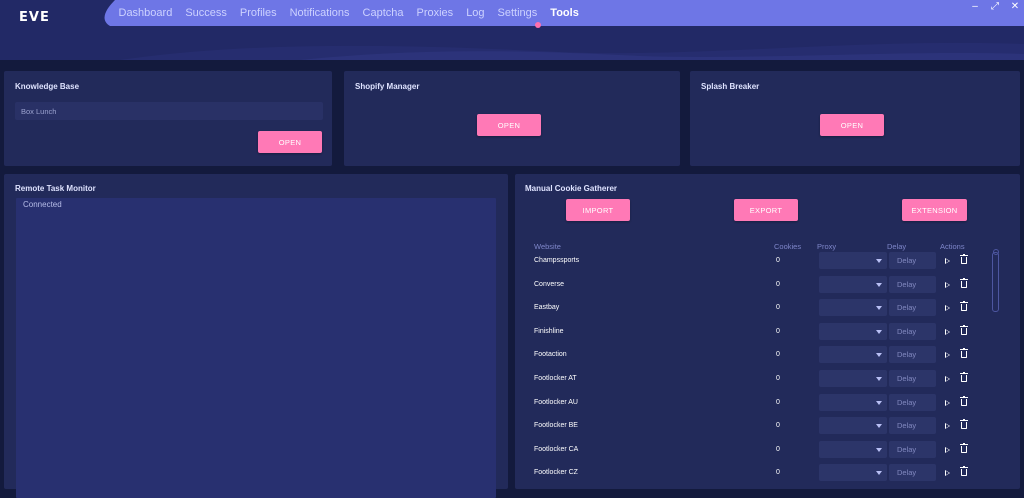 The height and width of the screenshot is (498, 1024). What do you see at coordinates (146, 13) in the screenshot?
I see `nav-dashboard: Dashboard` at bounding box center [146, 13].